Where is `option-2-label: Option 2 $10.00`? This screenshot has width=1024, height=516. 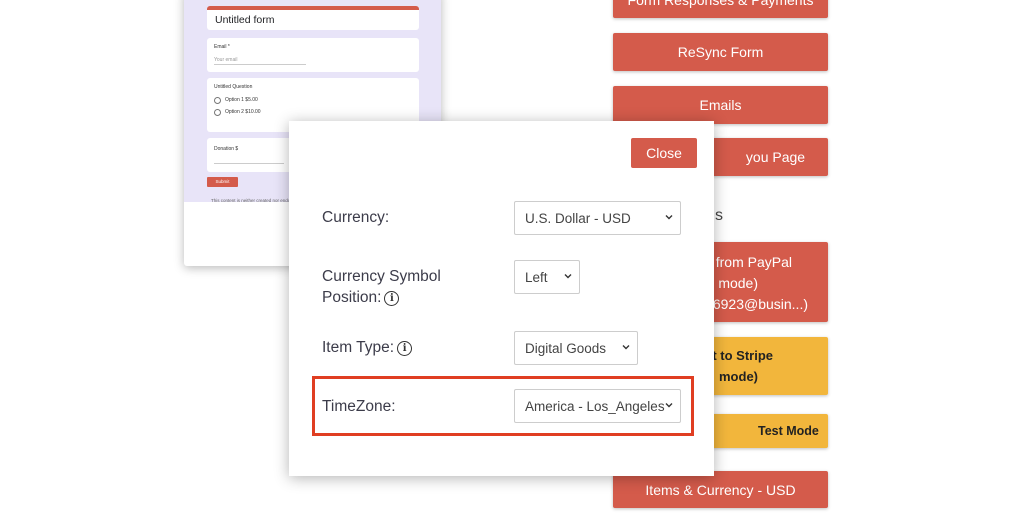
option-2-label: Option 2 $10.00 is located at coordinates (243, 112).